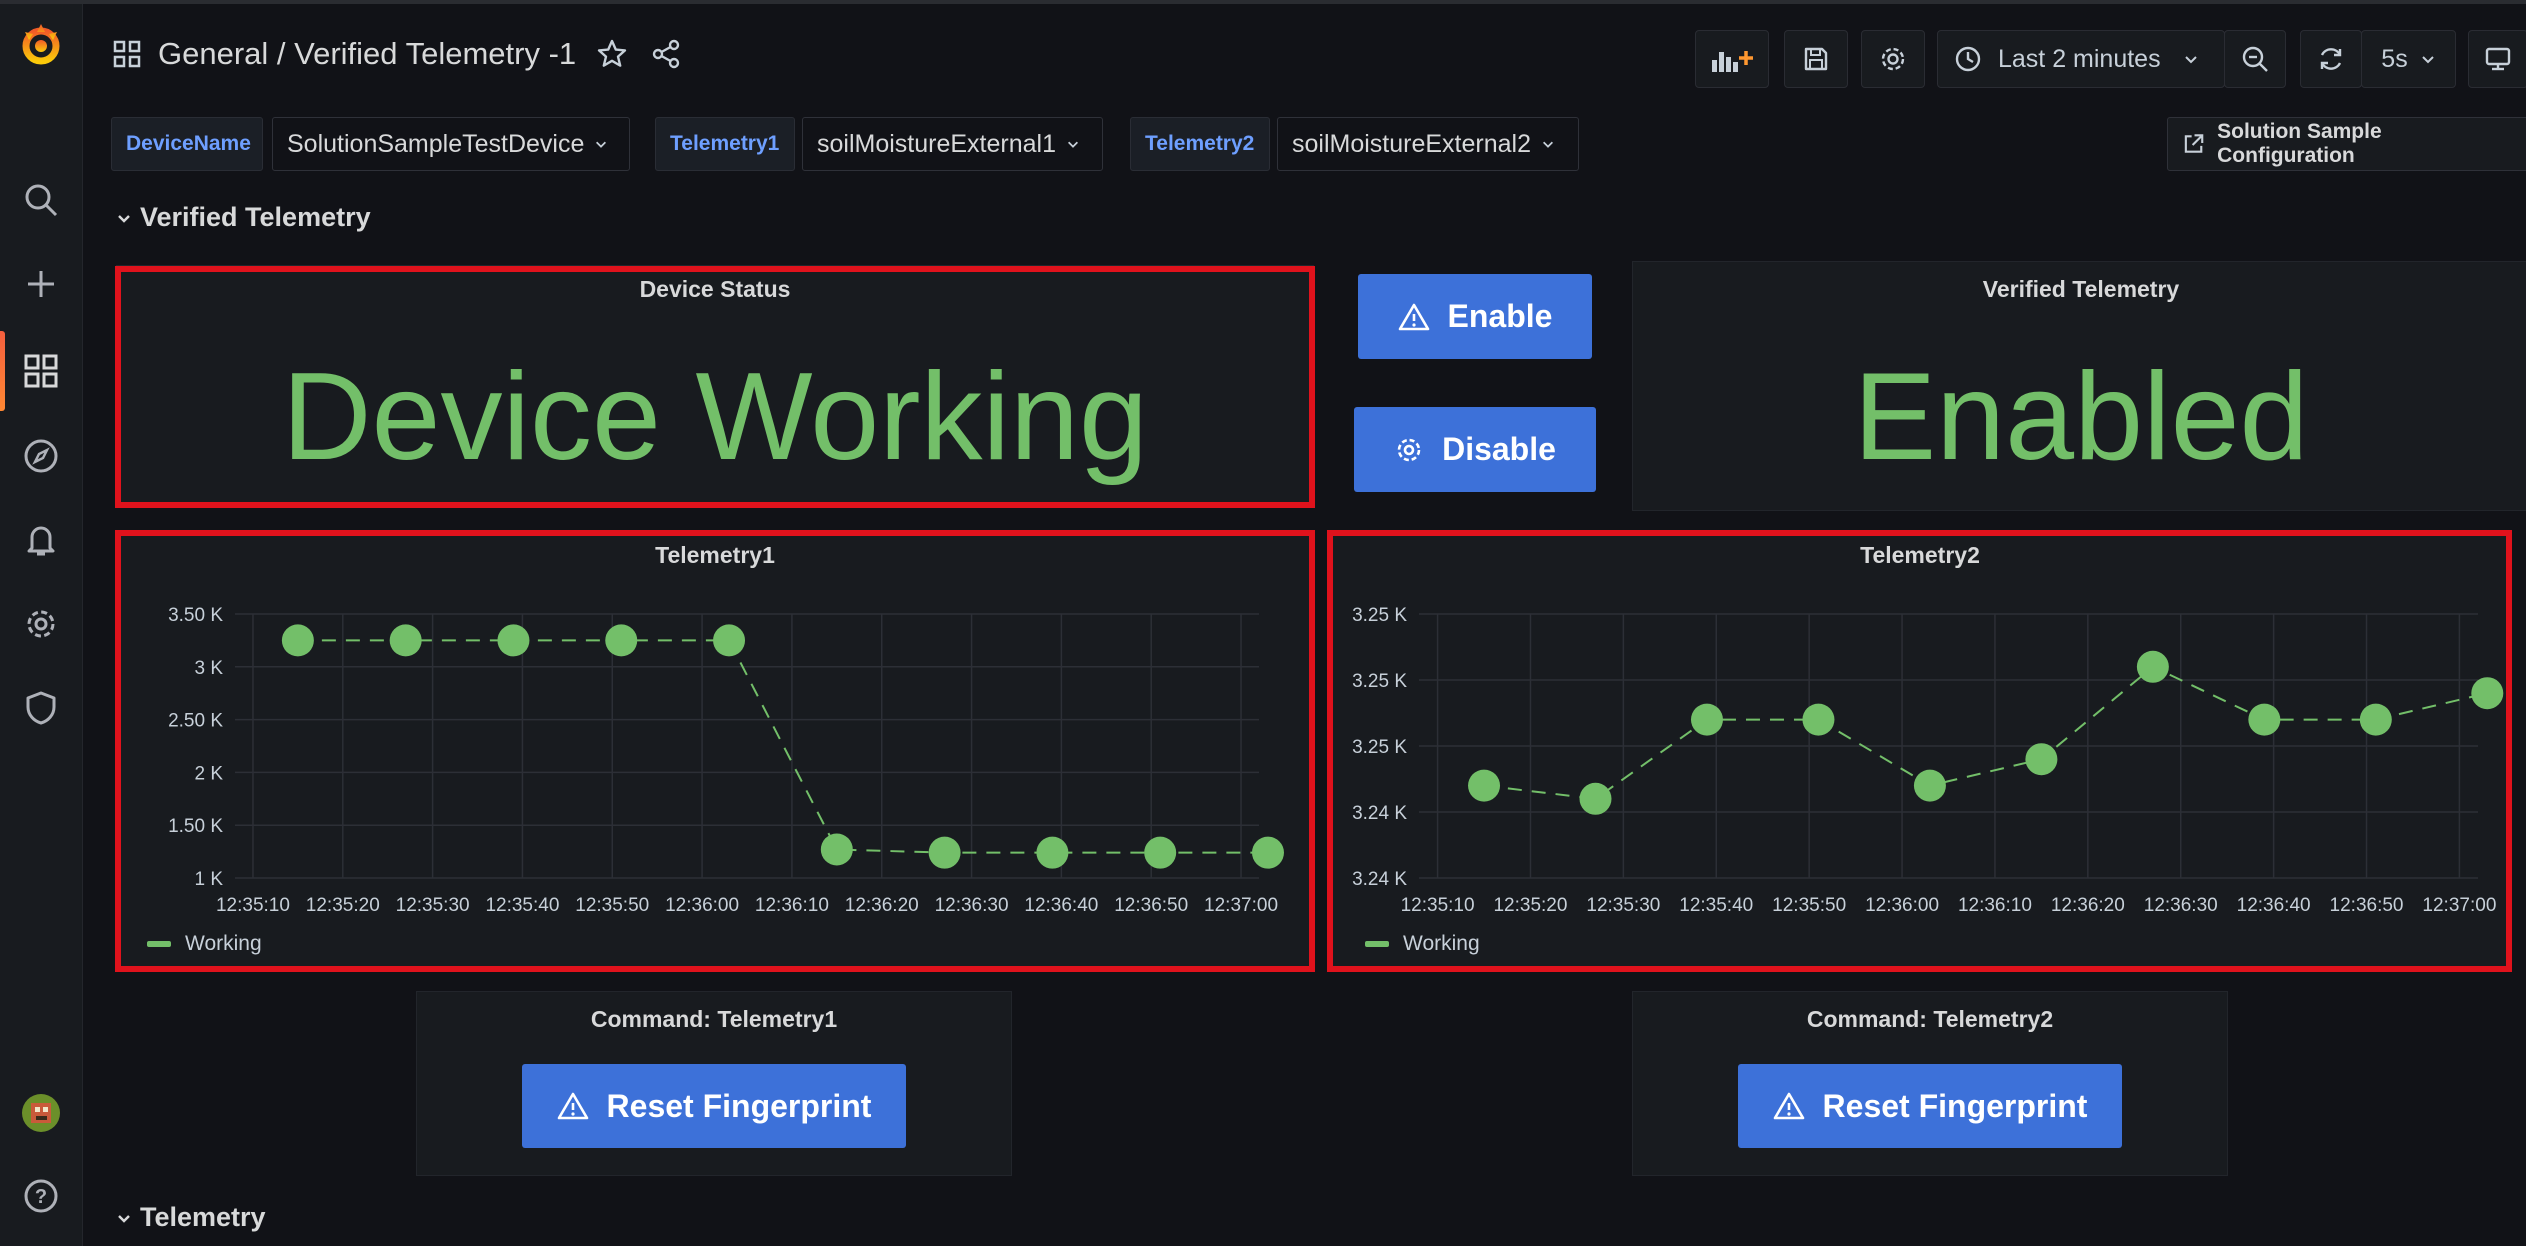 Image resolution: width=2526 pixels, height=1246 pixels. I want to click on gear-icon, so click(1893, 59).